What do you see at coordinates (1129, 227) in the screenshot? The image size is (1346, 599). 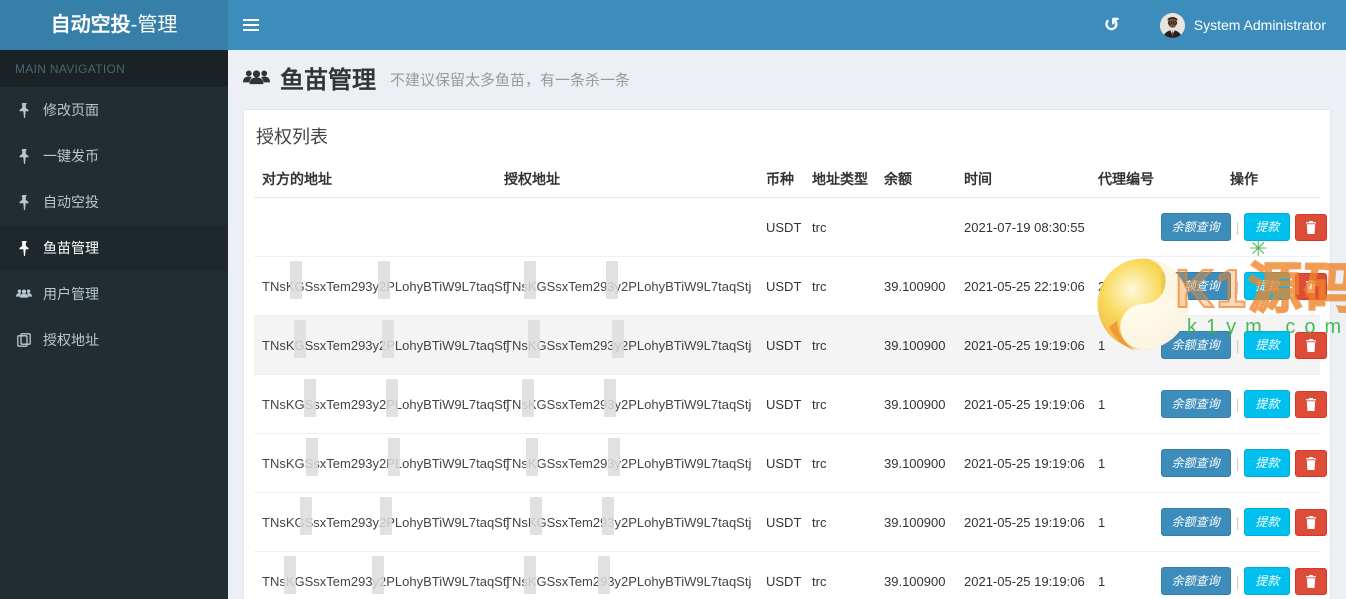 I see `cell-agent-id` at bounding box center [1129, 227].